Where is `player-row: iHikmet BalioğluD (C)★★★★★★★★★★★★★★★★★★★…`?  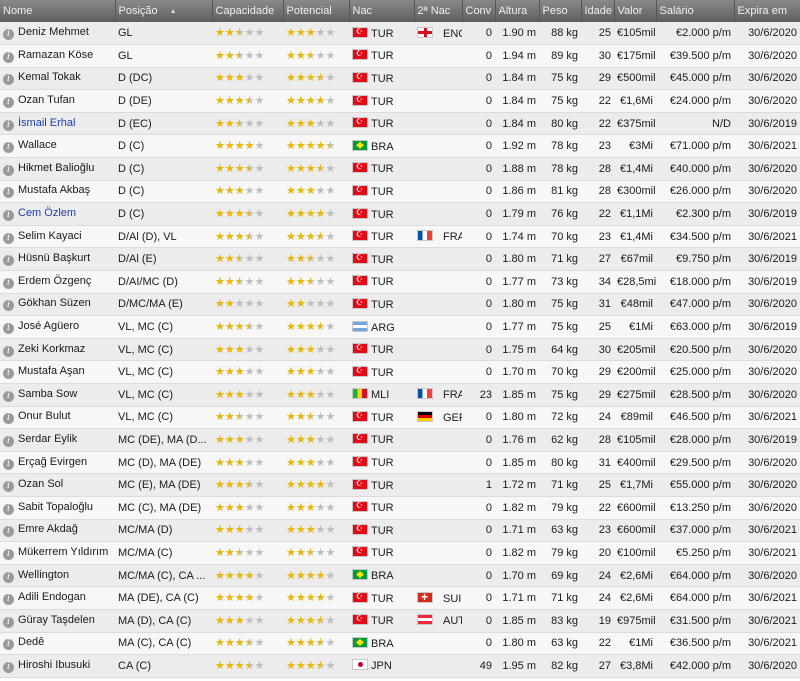
player-row: iHikmet BalioğluD (C)★★★★★★★★★★★★★★★★★★★… is located at coordinates (400, 169).